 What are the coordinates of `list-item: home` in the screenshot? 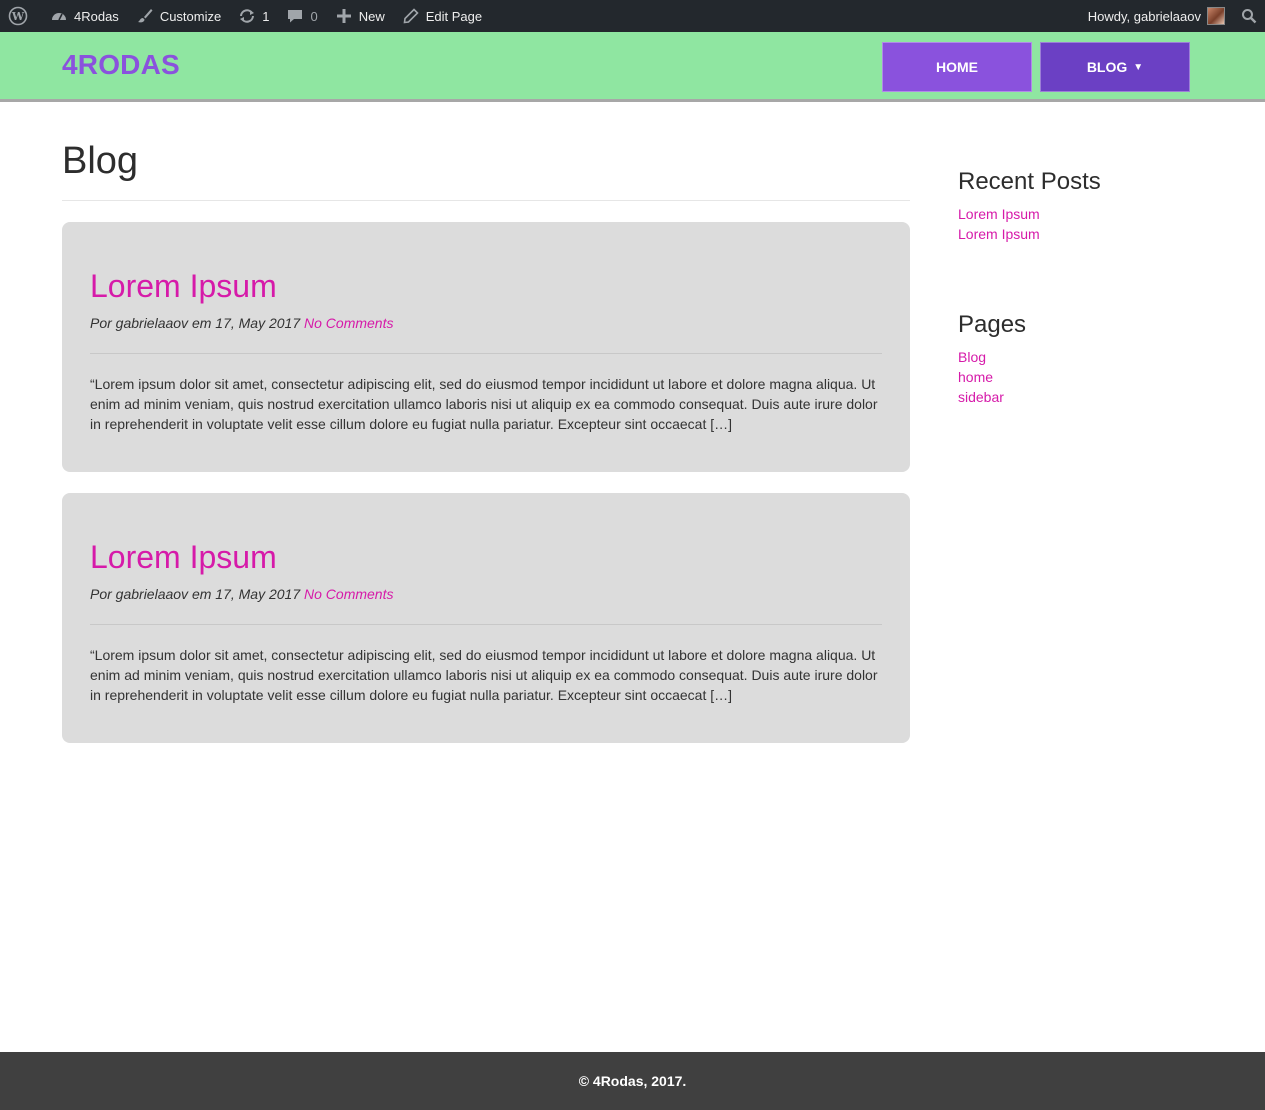 It's located at (981, 377).